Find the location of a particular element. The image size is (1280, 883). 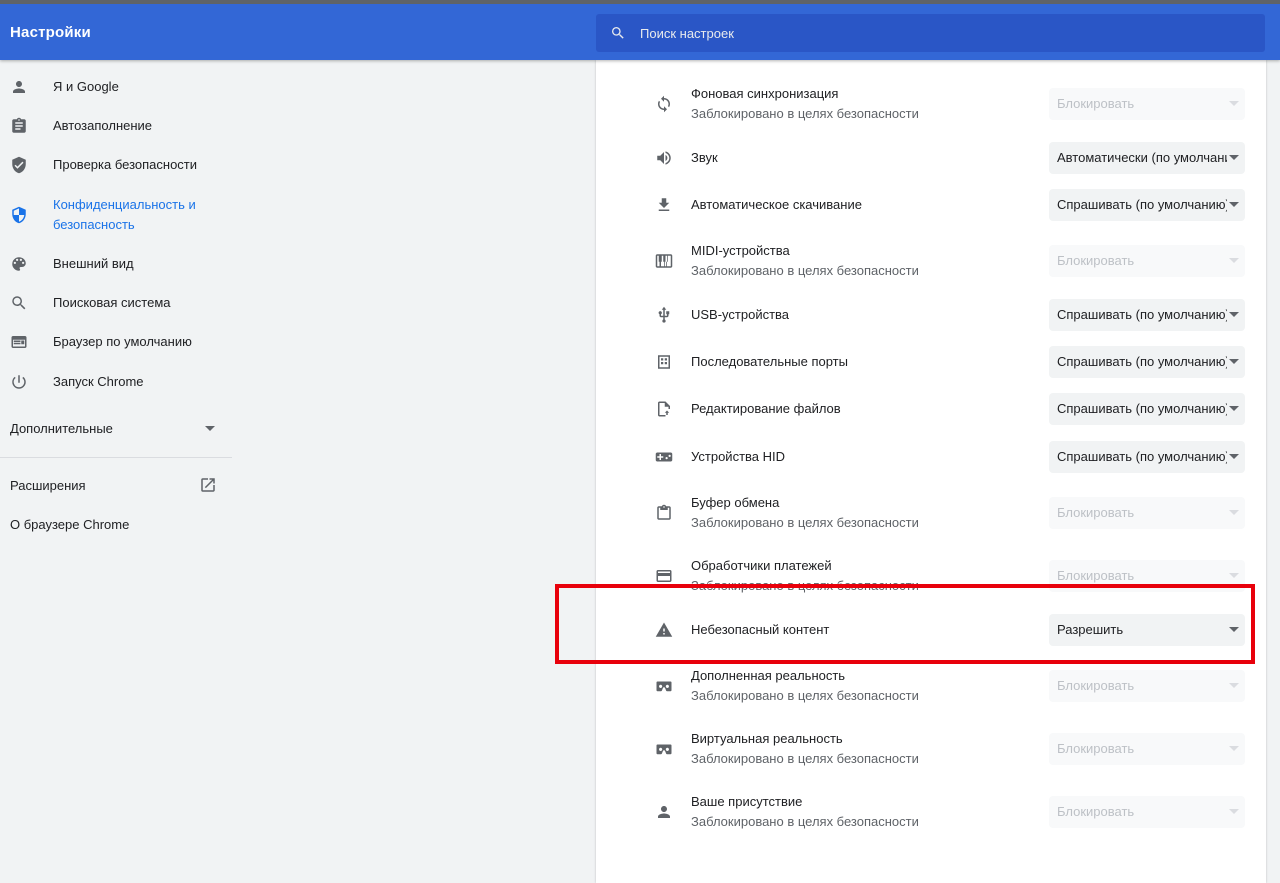

sidebar-item-you-and-google: Я и Google is located at coordinates (116, 87).